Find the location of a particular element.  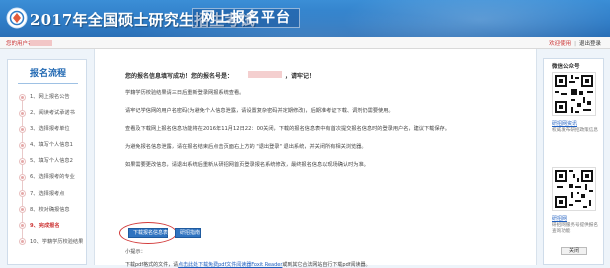

process-step: 6、选择报考的专业 is located at coordinates (48, 177).